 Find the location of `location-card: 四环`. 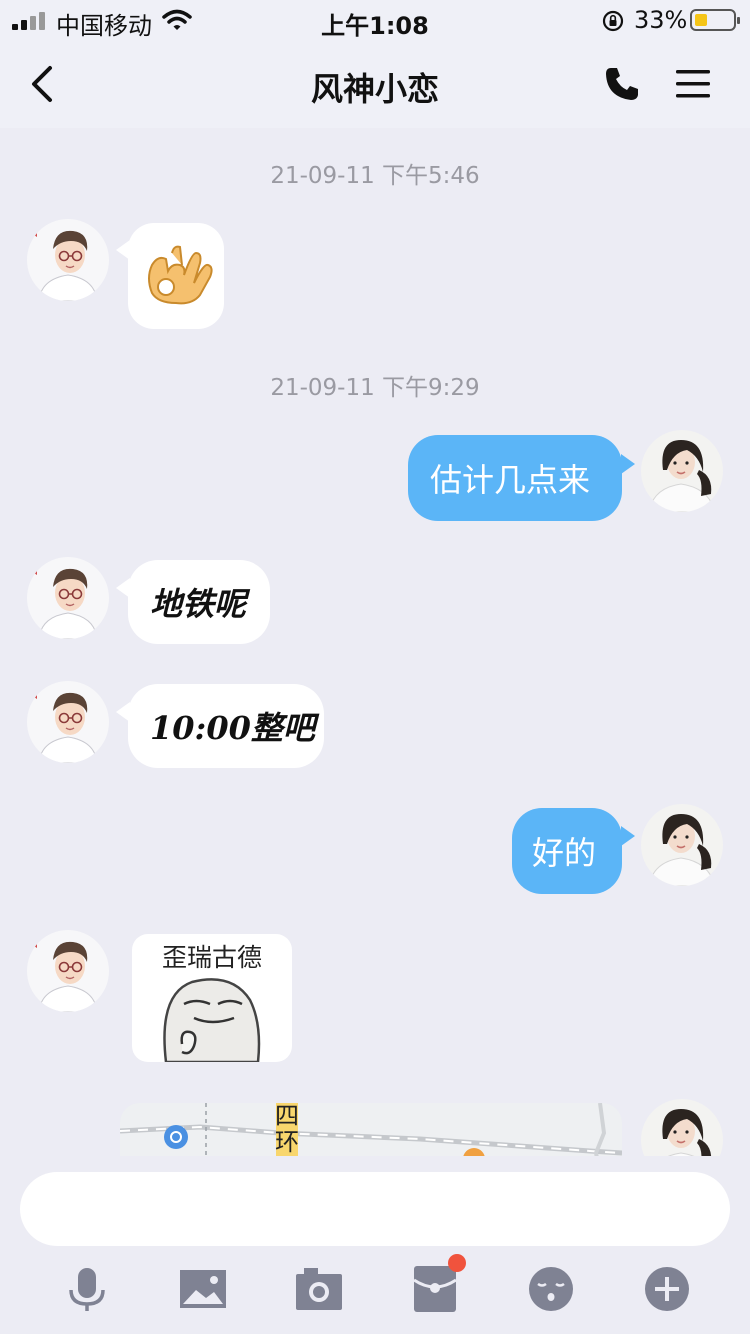

location-card: 四环 is located at coordinates (371, 1129).